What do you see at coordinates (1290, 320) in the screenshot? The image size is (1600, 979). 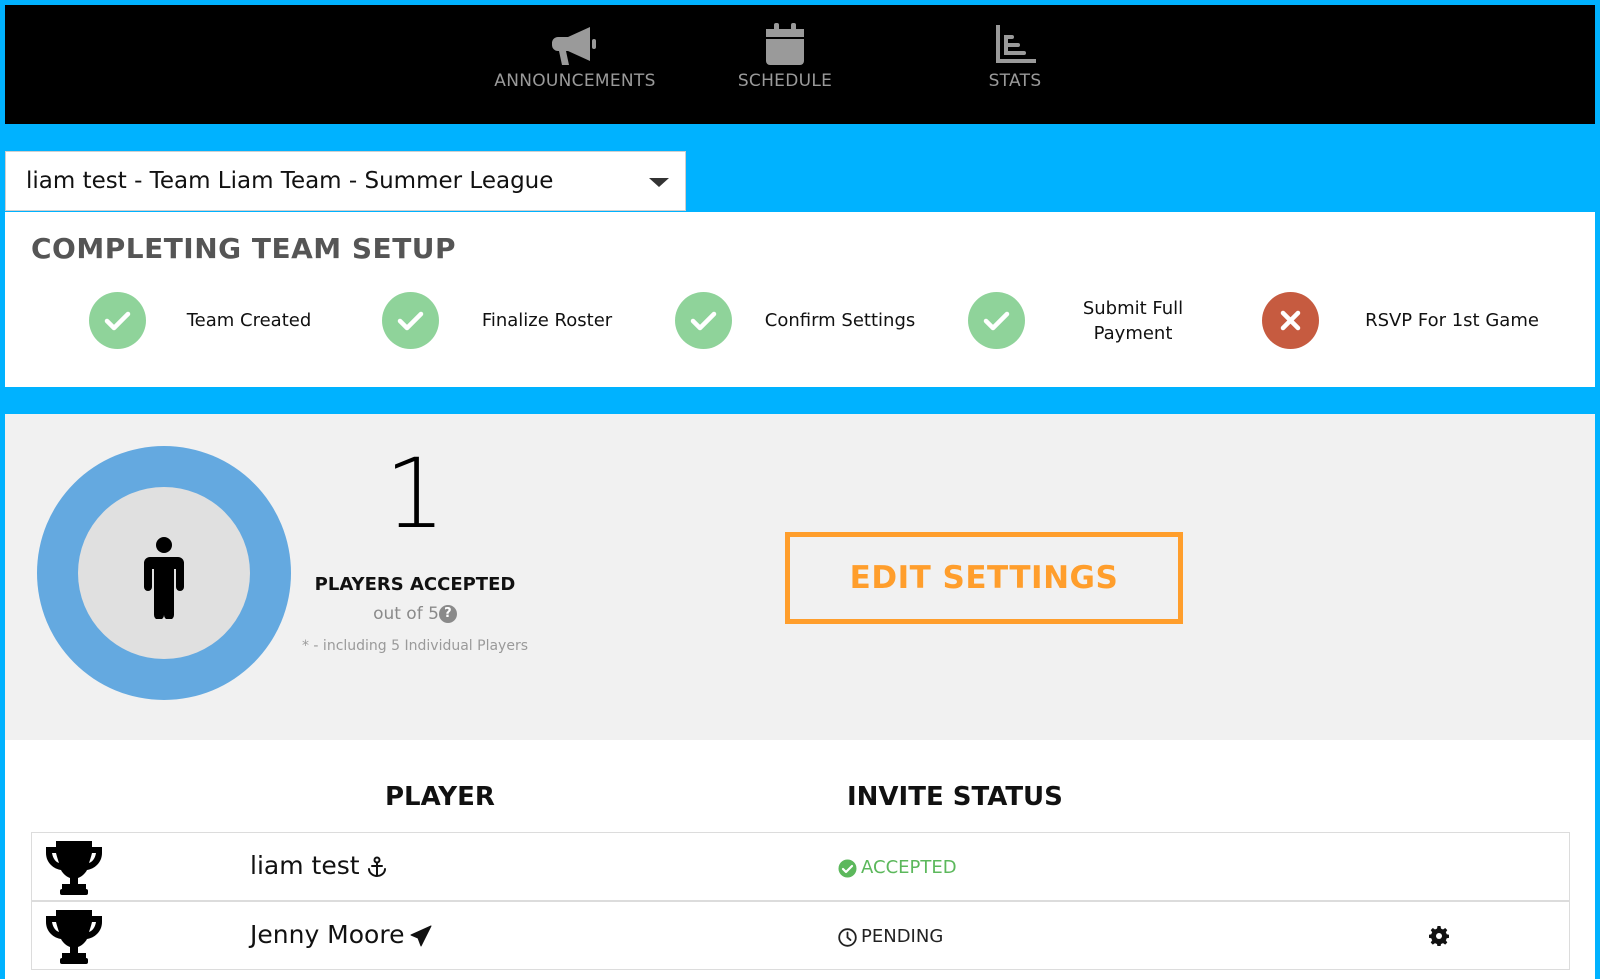 I see `x-icon` at bounding box center [1290, 320].